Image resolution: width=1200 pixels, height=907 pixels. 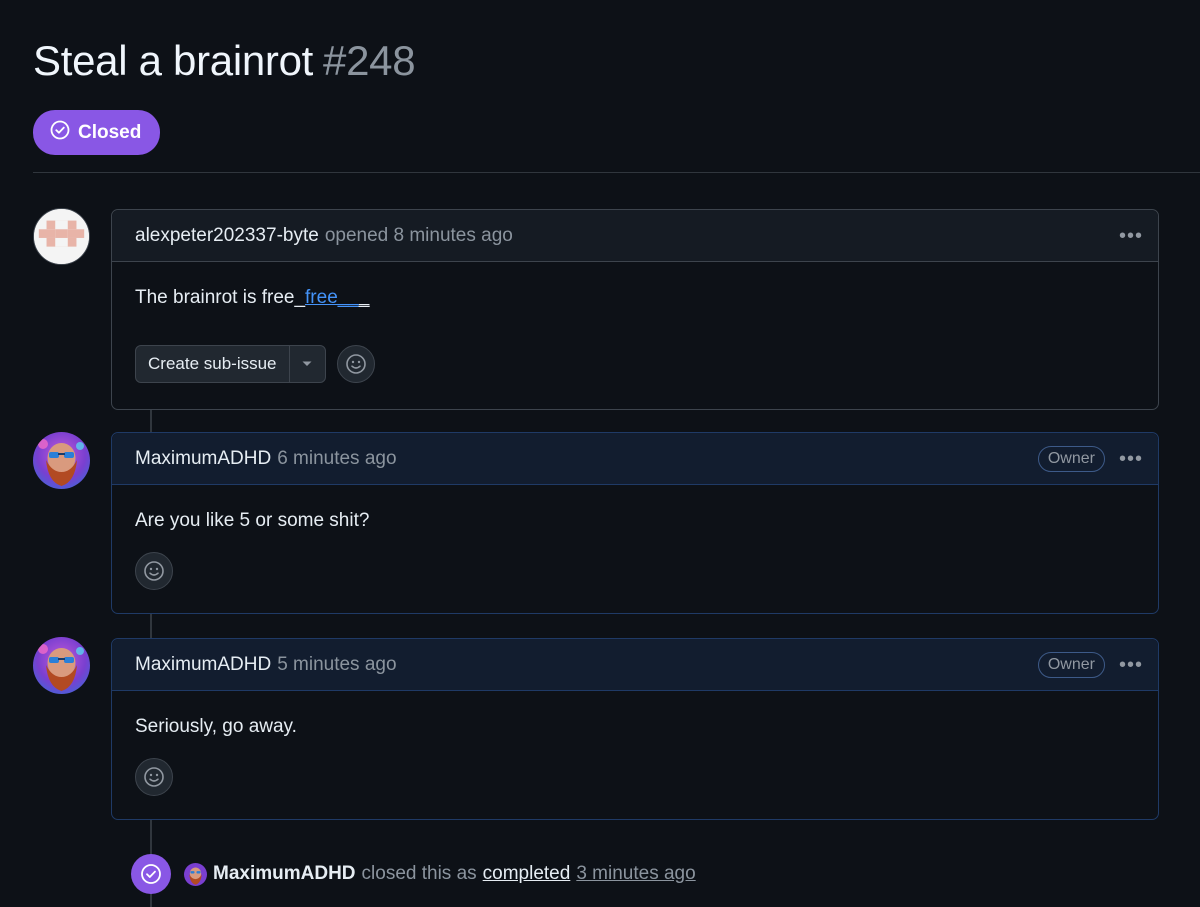 I want to click on comment-timestamp: 5 minutes ago, so click(x=336, y=665).